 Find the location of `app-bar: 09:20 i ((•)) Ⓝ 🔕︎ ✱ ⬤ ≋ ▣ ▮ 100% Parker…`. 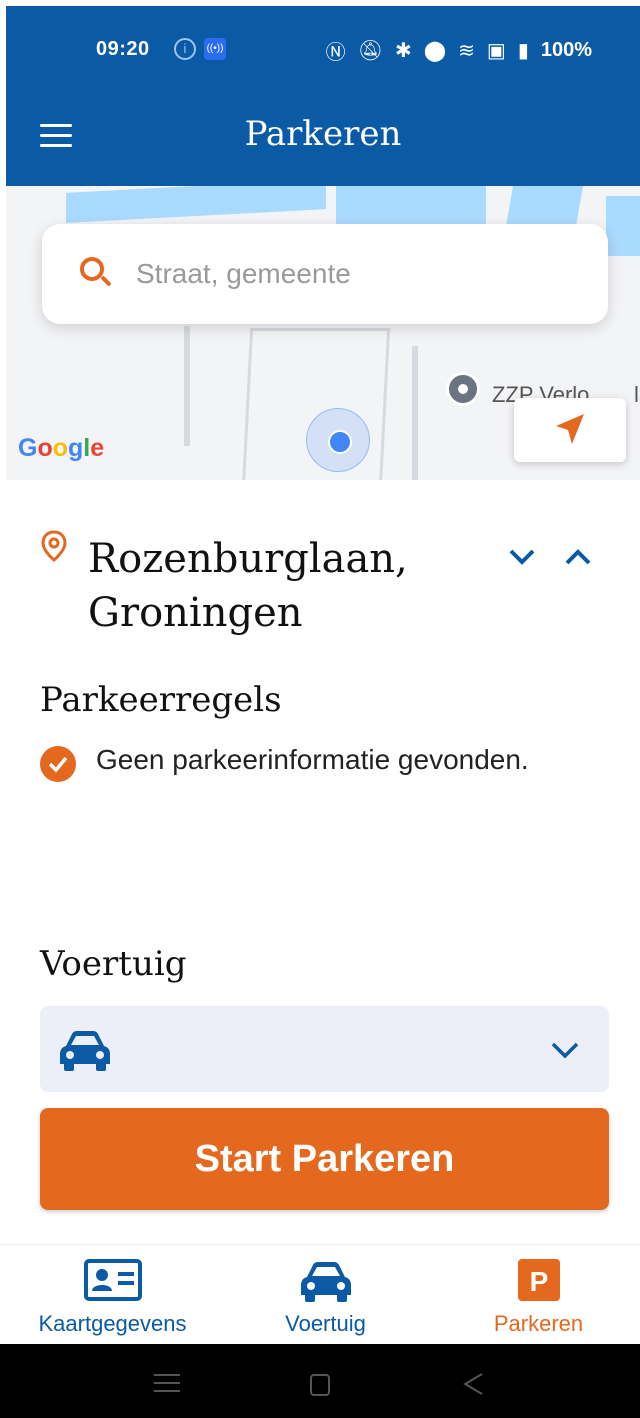

app-bar: 09:20 i ((•)) Ⓝ 🔕︎ ✱ ⬤ ≋ ▣ ▮ 100% Parker… is located at coordinates (323, 96).